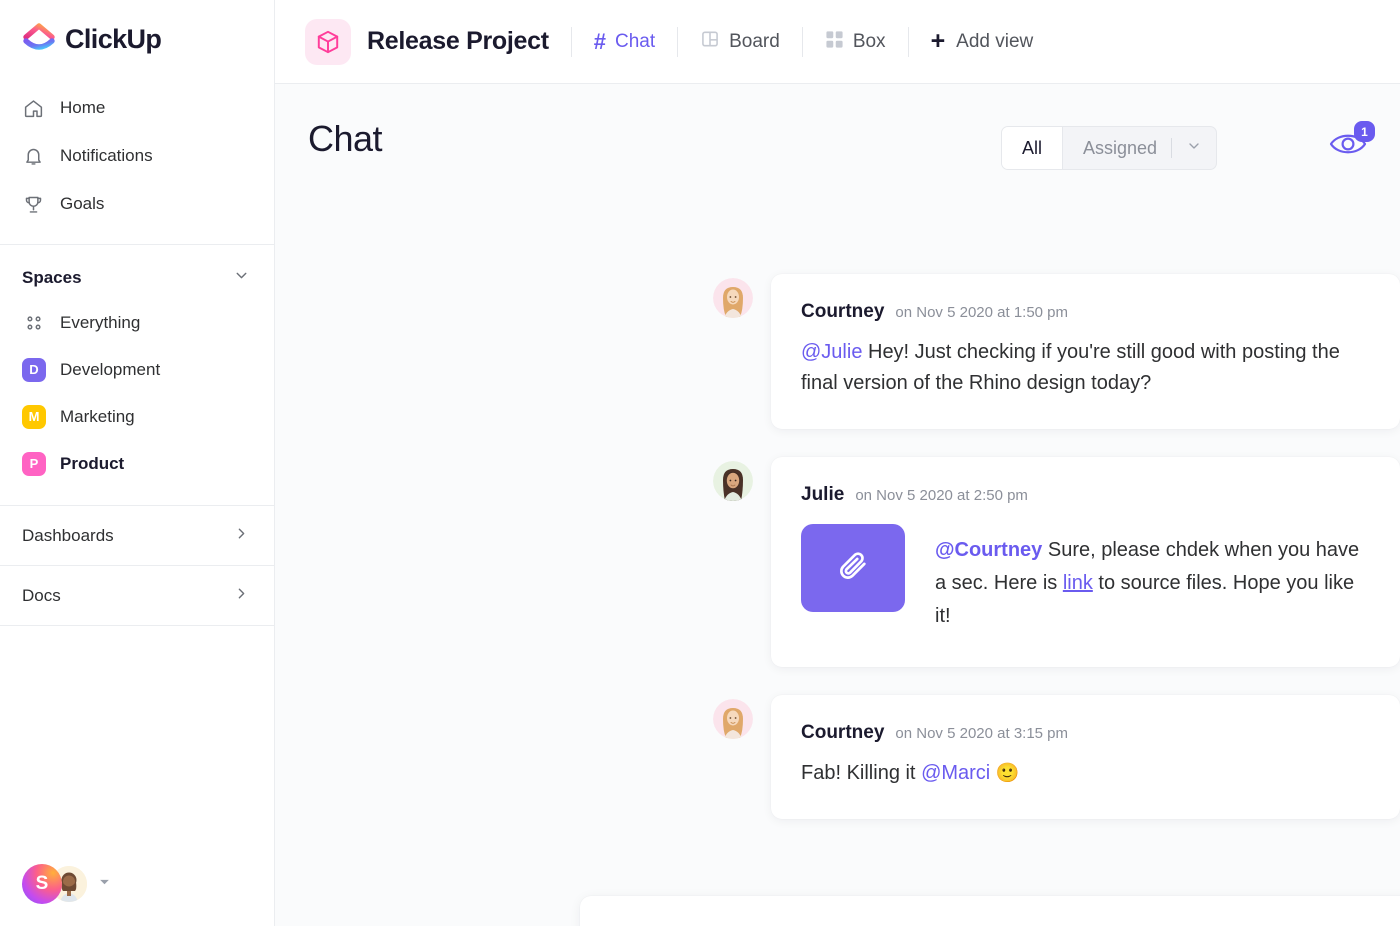 The image size is (1400, 926). What do you see at coordinates (34, 463) in the screenshot?
I see `space-badge-product: P` at bounding box center [34, 463].